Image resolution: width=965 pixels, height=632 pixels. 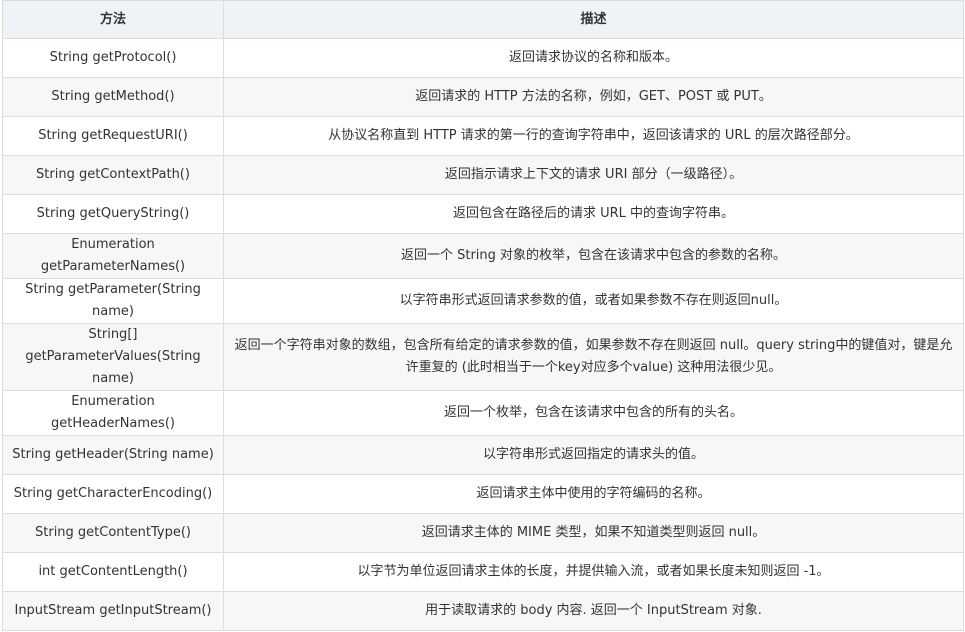 What do you see at coordinates (593, 611) in the screenshot?
I see `description-cell: 用于读取请求的 body 内容. 返回一个 InputStream 对象.` at bounding box center [593, 611].